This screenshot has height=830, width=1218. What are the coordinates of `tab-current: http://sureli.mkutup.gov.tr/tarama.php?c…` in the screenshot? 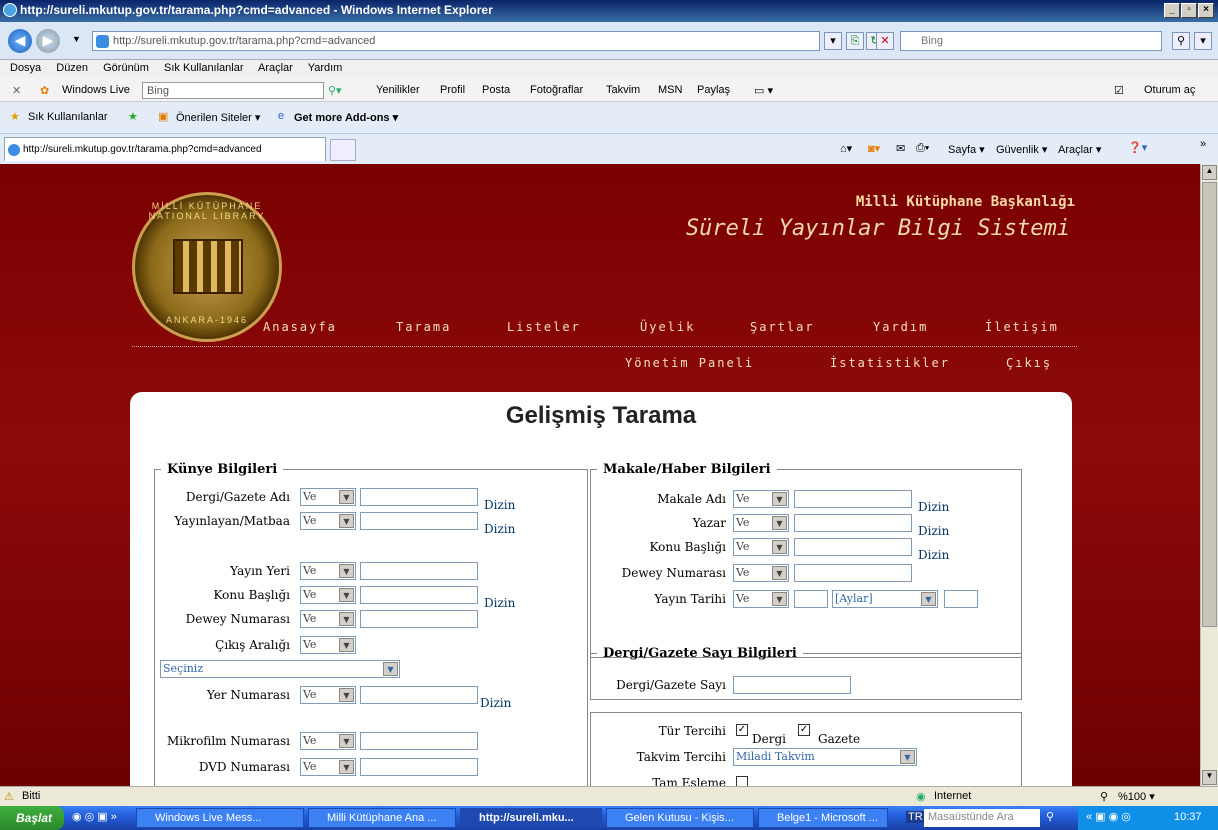 It's located at (165, 149).